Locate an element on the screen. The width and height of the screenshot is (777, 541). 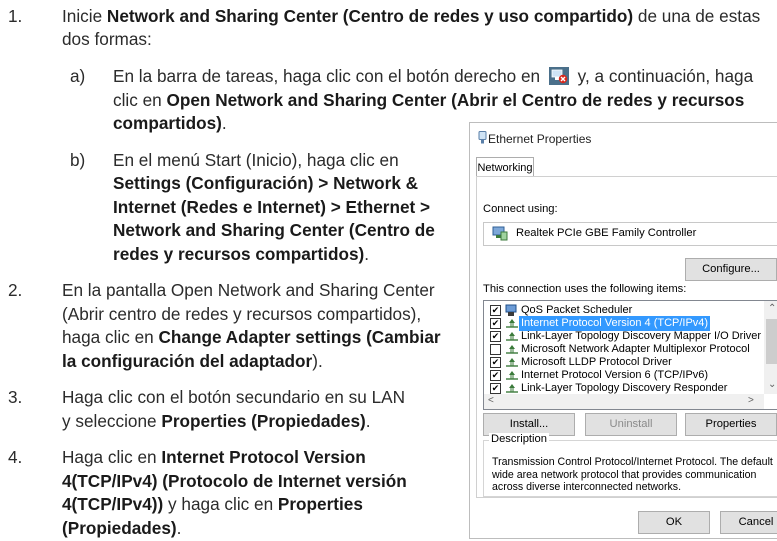
bold-text: Network and Sharing Center (Centro de is located at coordinates (274, 230).